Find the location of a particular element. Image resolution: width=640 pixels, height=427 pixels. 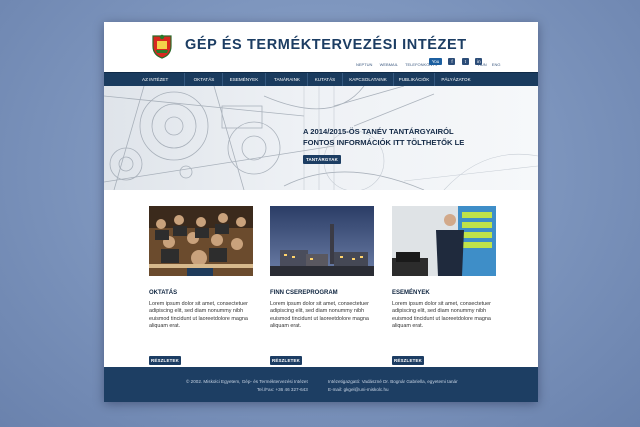

twitter-icon: t is located at coordinates (465, 61).